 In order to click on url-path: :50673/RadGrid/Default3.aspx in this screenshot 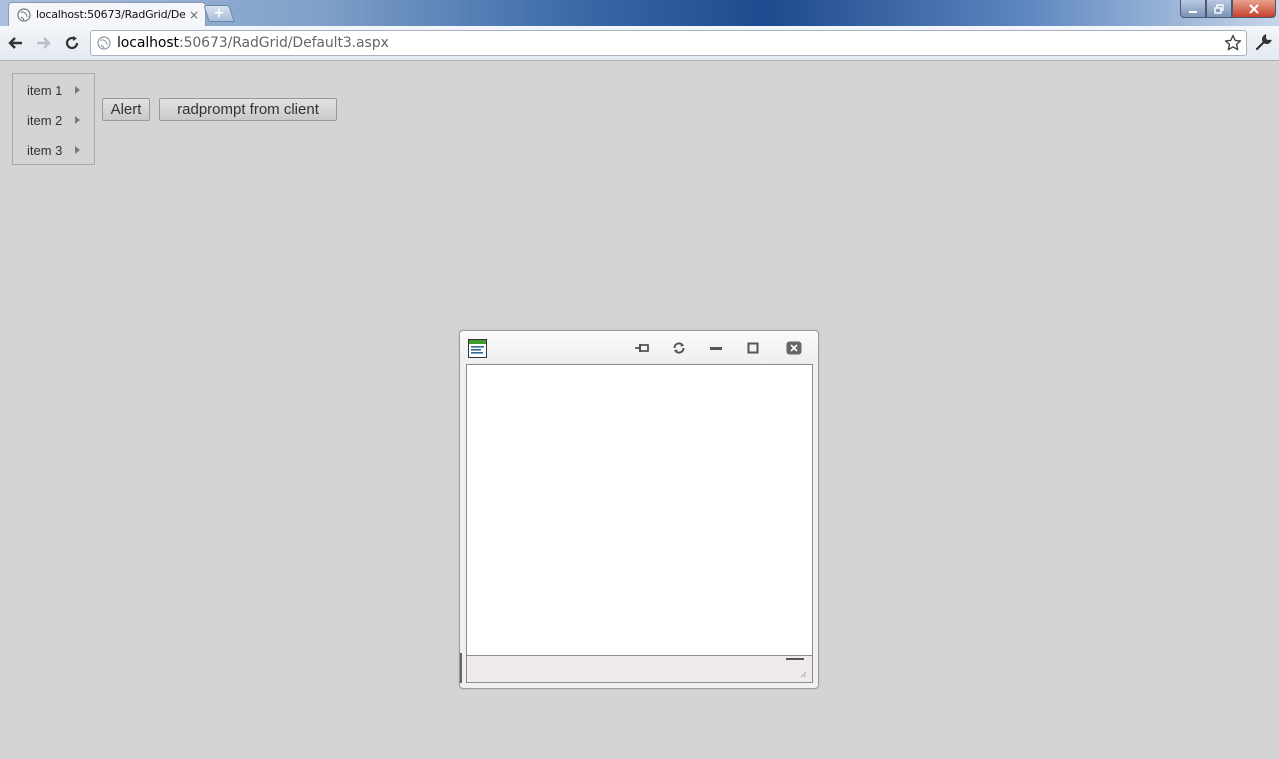, I will do `click(283, 43)`.